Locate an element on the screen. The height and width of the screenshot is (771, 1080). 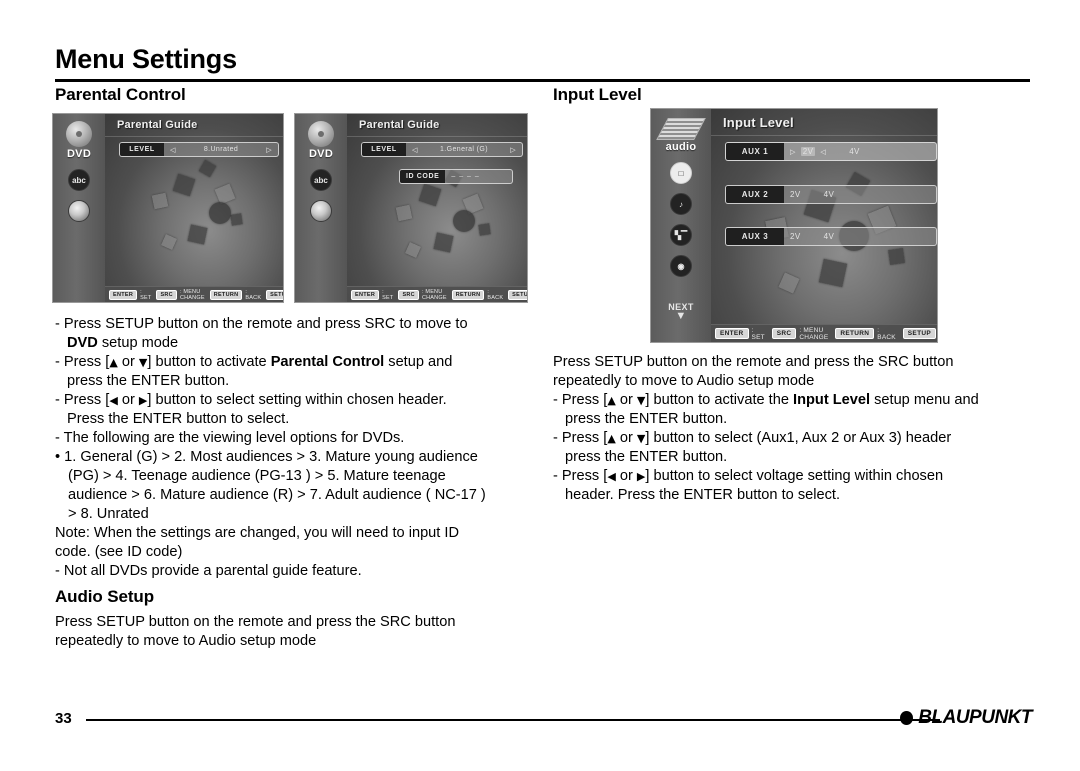
title-divider is located at coordinates (542, 80).